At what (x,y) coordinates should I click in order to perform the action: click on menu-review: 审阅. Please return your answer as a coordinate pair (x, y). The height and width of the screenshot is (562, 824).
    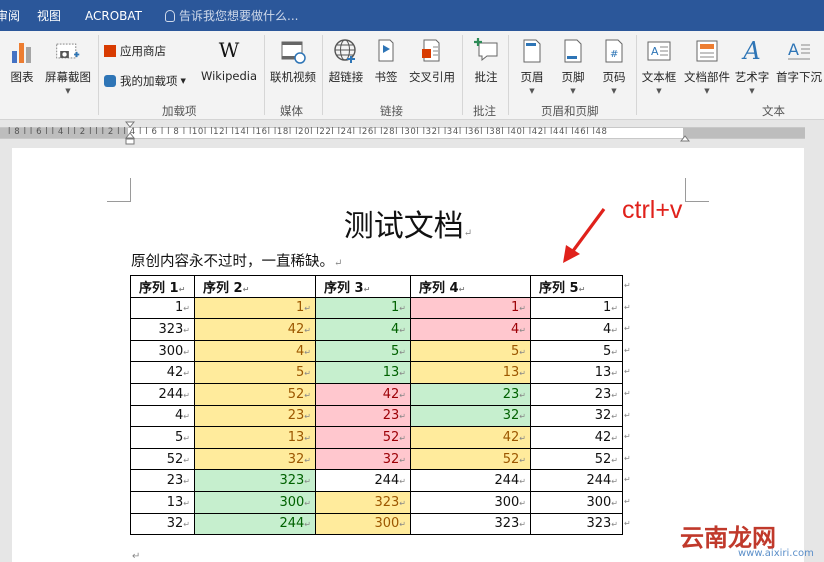
    Looking at the image, I should click on (10, 15).